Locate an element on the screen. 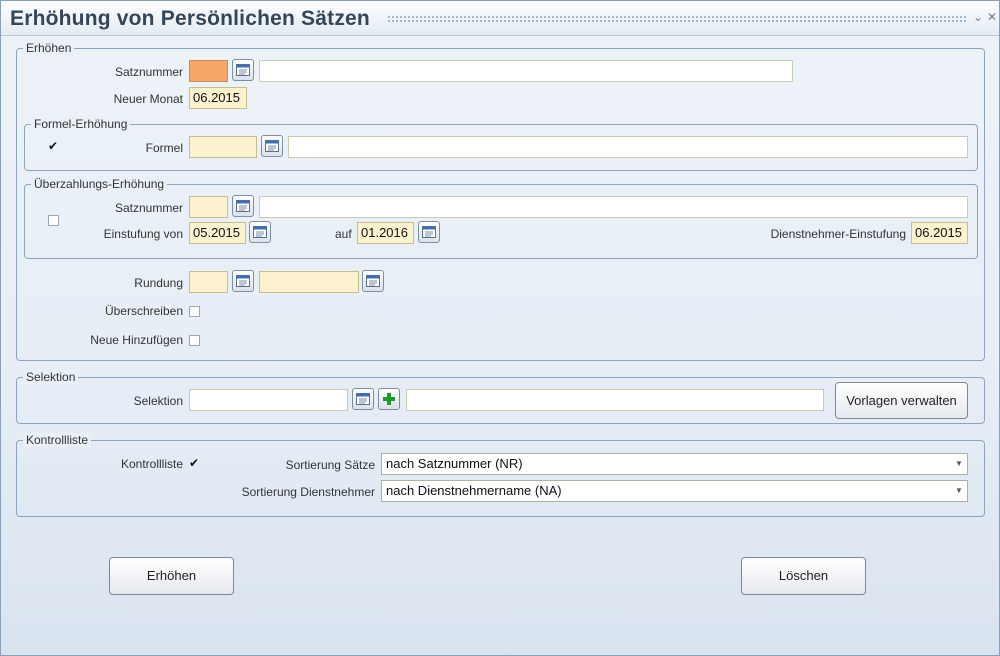  erhoehen-button: Erhöhen is located at coordinates (171, 576).